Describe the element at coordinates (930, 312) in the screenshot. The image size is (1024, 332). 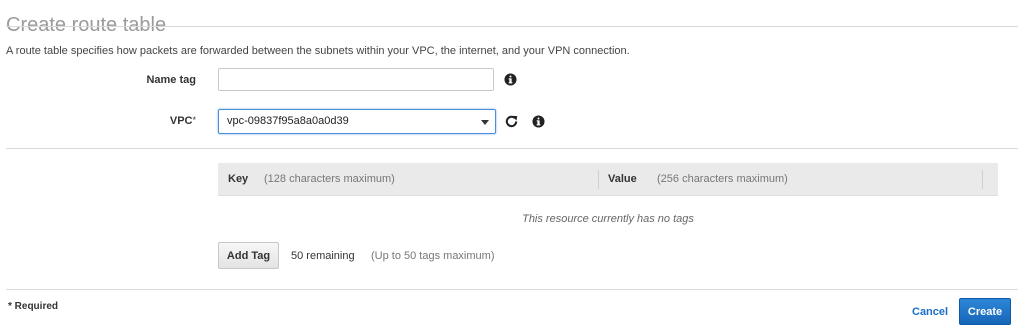
I see `cancel-button: Cancel` at that location.